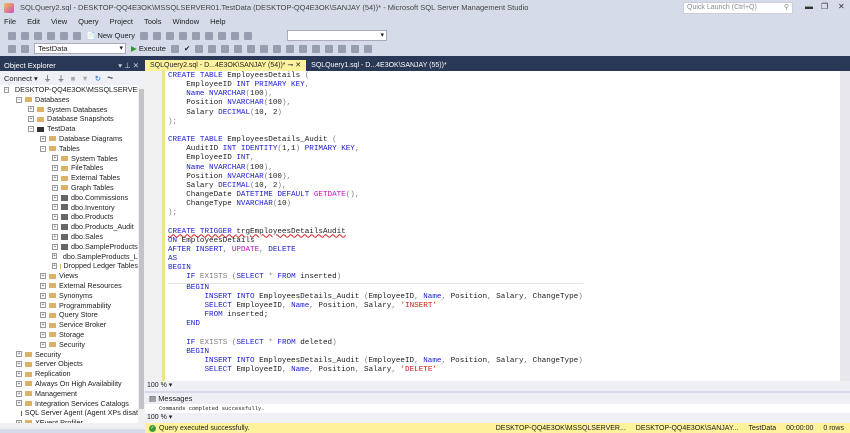 This screenshot has width=850, height=433. What do you see at coordinates (336, 35) in the screenshot?
I see `solution-config-dropdown` at bounding box center [336, 35].